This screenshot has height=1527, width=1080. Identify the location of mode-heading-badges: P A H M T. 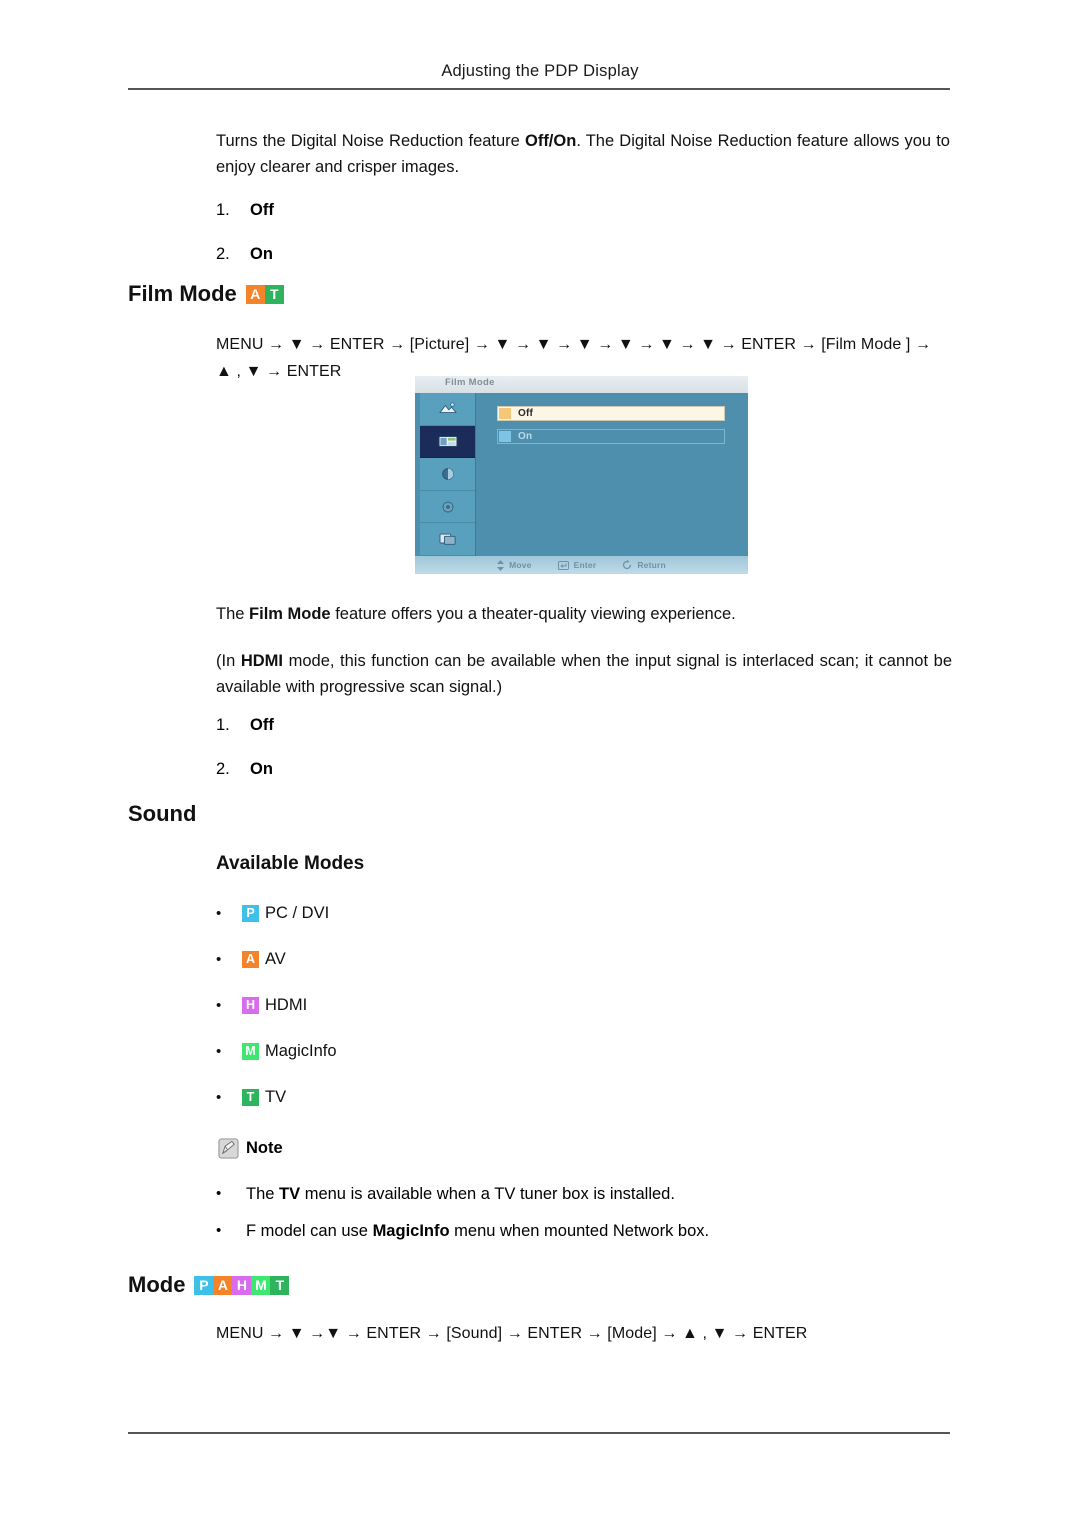
(242, 1285).